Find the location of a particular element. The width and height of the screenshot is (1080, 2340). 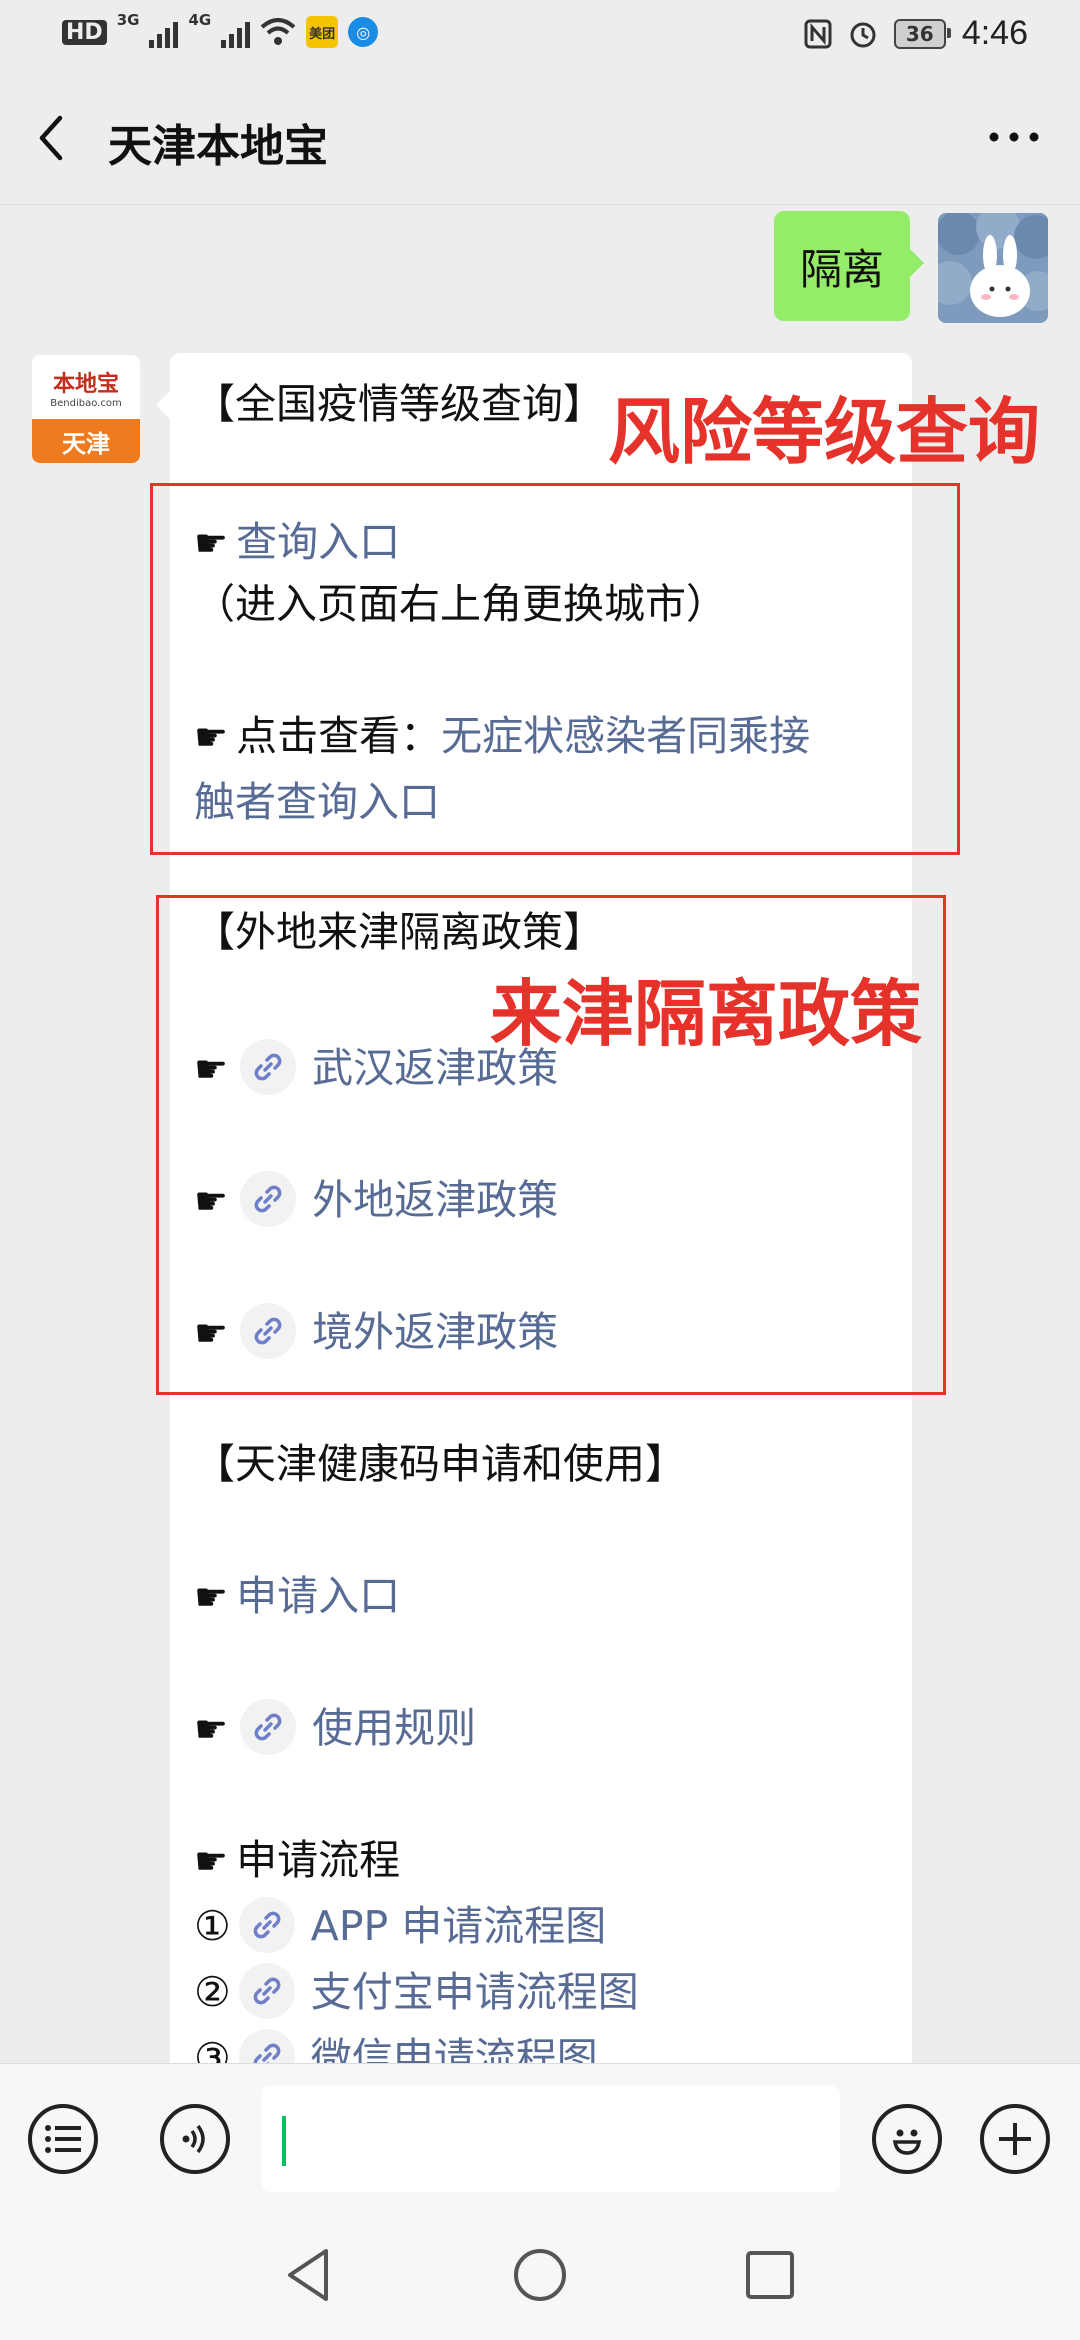

usage-rules-link: 使用规则 is located at coordinates (394, 1728).